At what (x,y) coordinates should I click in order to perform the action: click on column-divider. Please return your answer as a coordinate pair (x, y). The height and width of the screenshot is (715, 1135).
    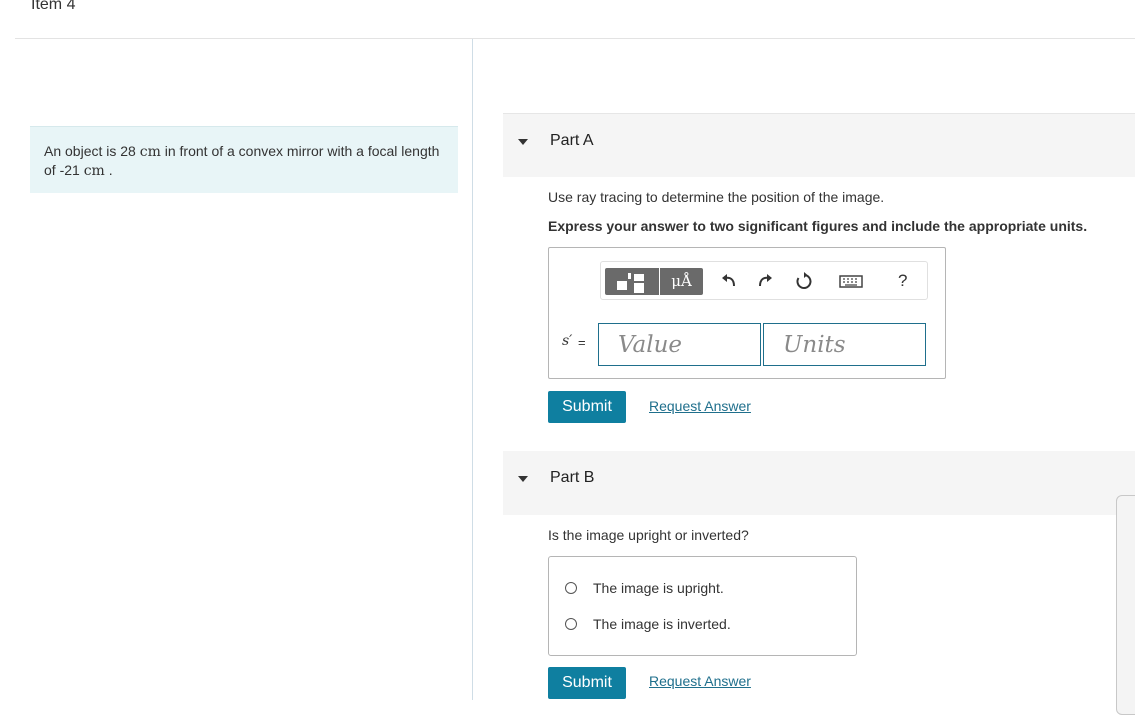
    Looking at the image, I should click on (472, 369).